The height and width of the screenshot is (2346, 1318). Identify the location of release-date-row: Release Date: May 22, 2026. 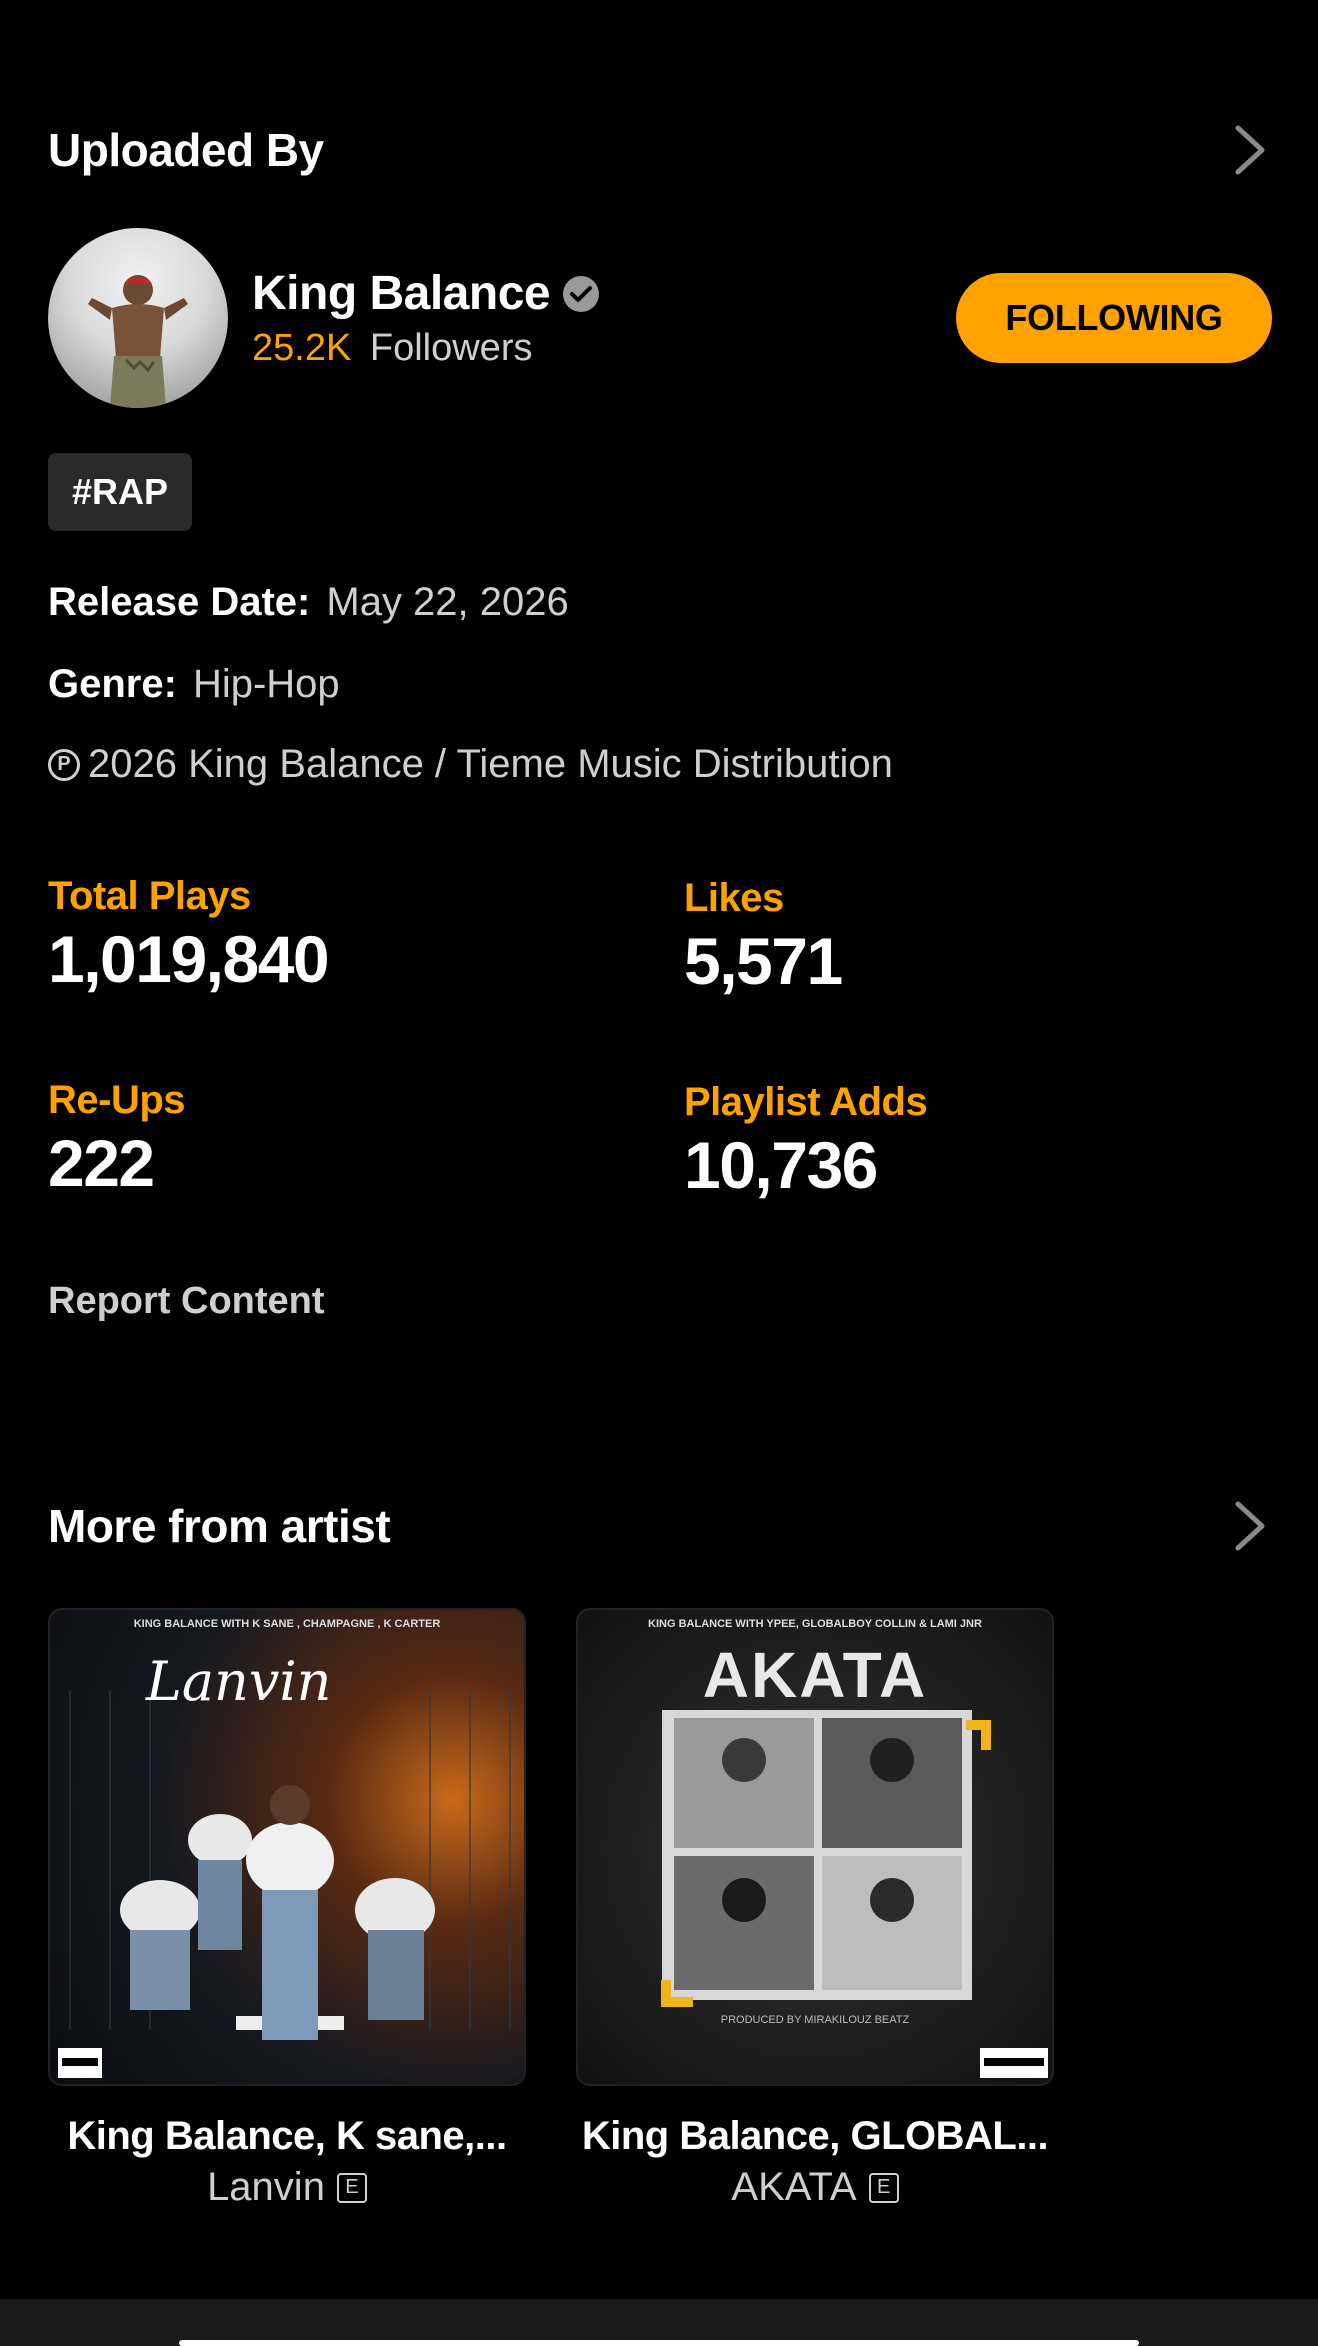
(308, 602).